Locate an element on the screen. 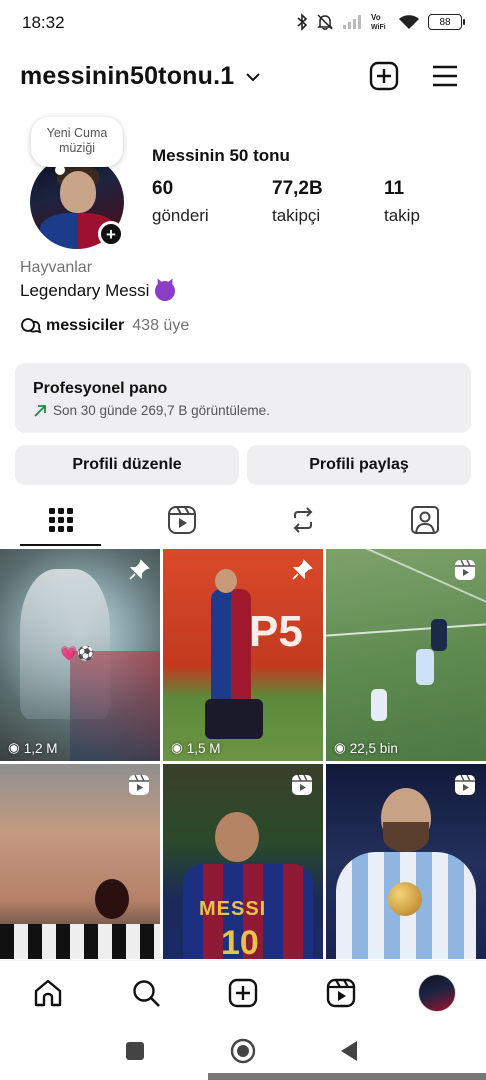 This screenshot has height=1080, width=486. post-tile: 💗⚽ ◉ 1,2 M is located at coordinates (80, 655).